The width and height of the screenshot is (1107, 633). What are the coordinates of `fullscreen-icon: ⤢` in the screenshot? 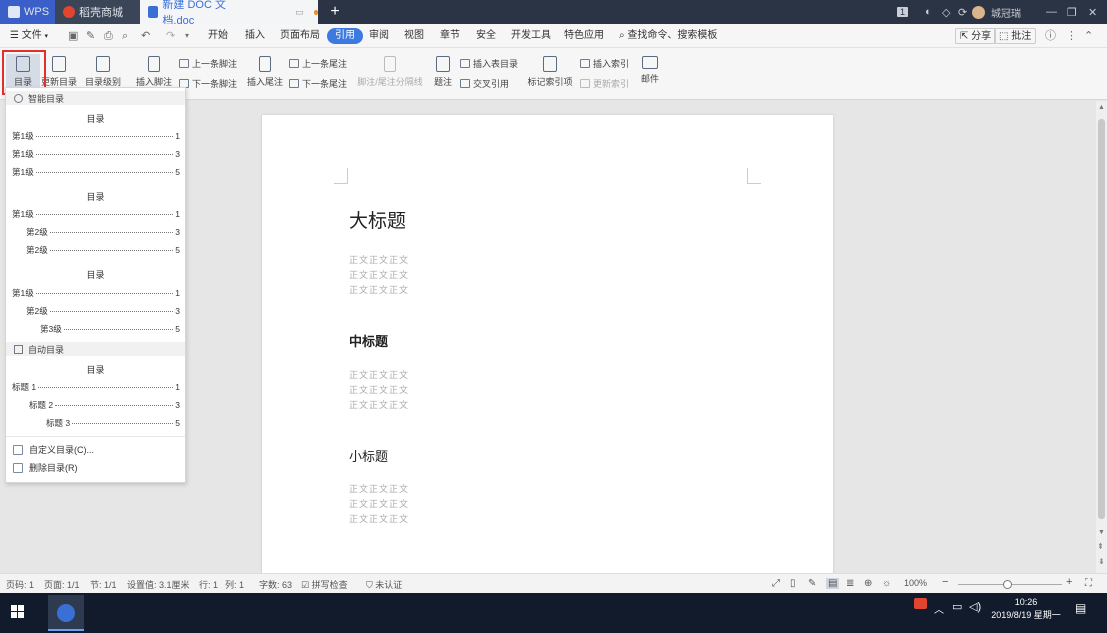 It's located at (776, 583).